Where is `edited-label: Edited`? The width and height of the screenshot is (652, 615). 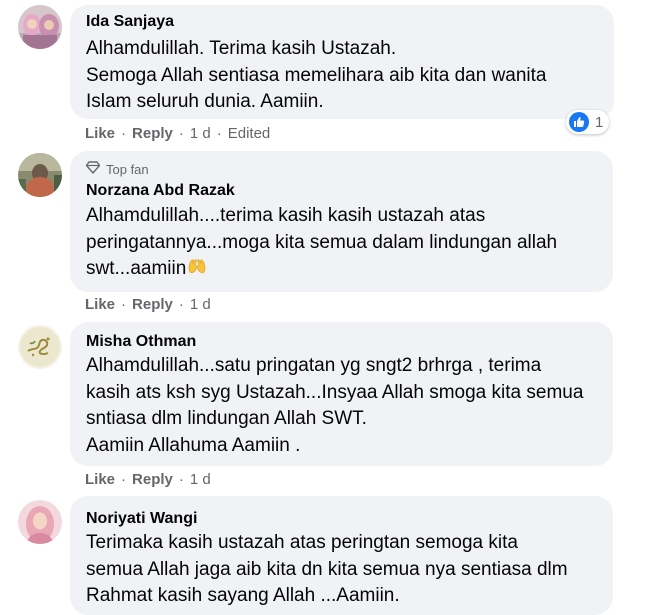
edited-label: Edited is located at coordinates (249, 133).